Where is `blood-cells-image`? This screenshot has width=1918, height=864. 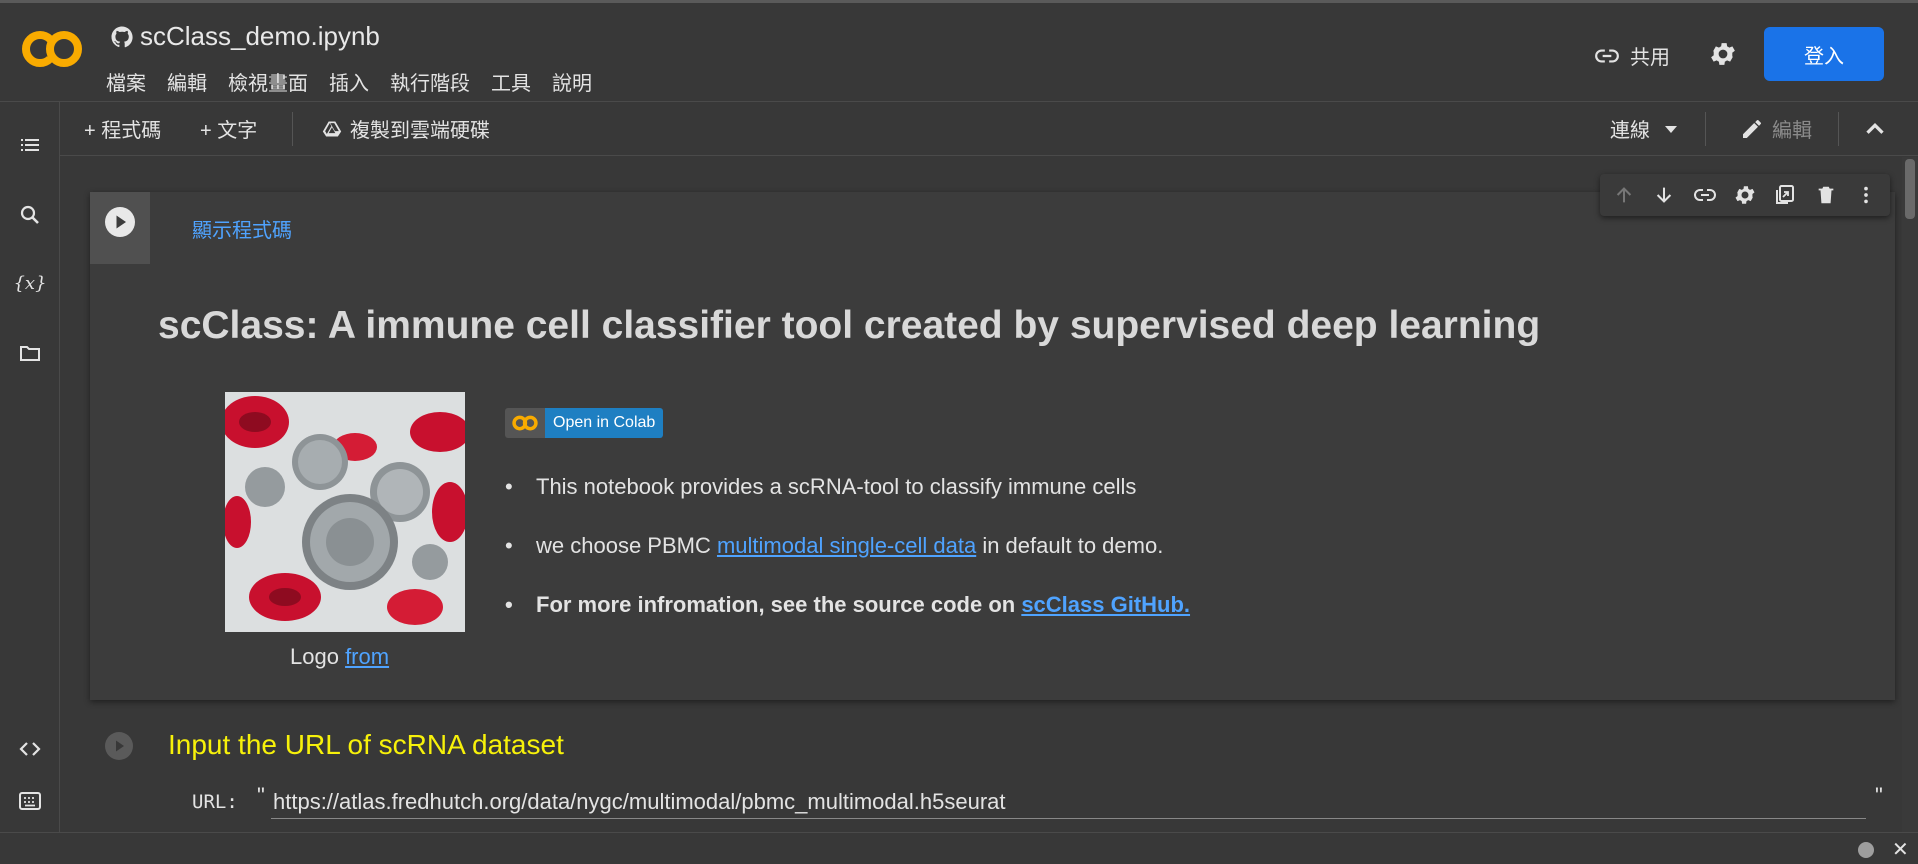
blood-cells-image is located at coordinates (345, 512).